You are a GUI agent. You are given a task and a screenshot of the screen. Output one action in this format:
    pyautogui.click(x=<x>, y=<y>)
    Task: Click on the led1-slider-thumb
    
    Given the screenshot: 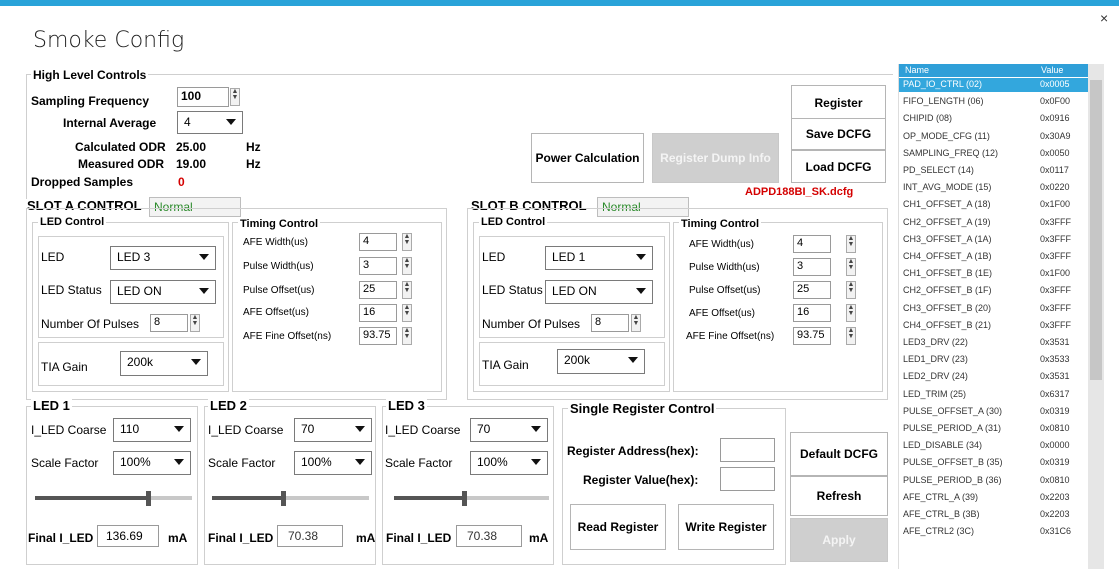 What is the action you would take?
    pyautogui.click(x=149, y=498)
    